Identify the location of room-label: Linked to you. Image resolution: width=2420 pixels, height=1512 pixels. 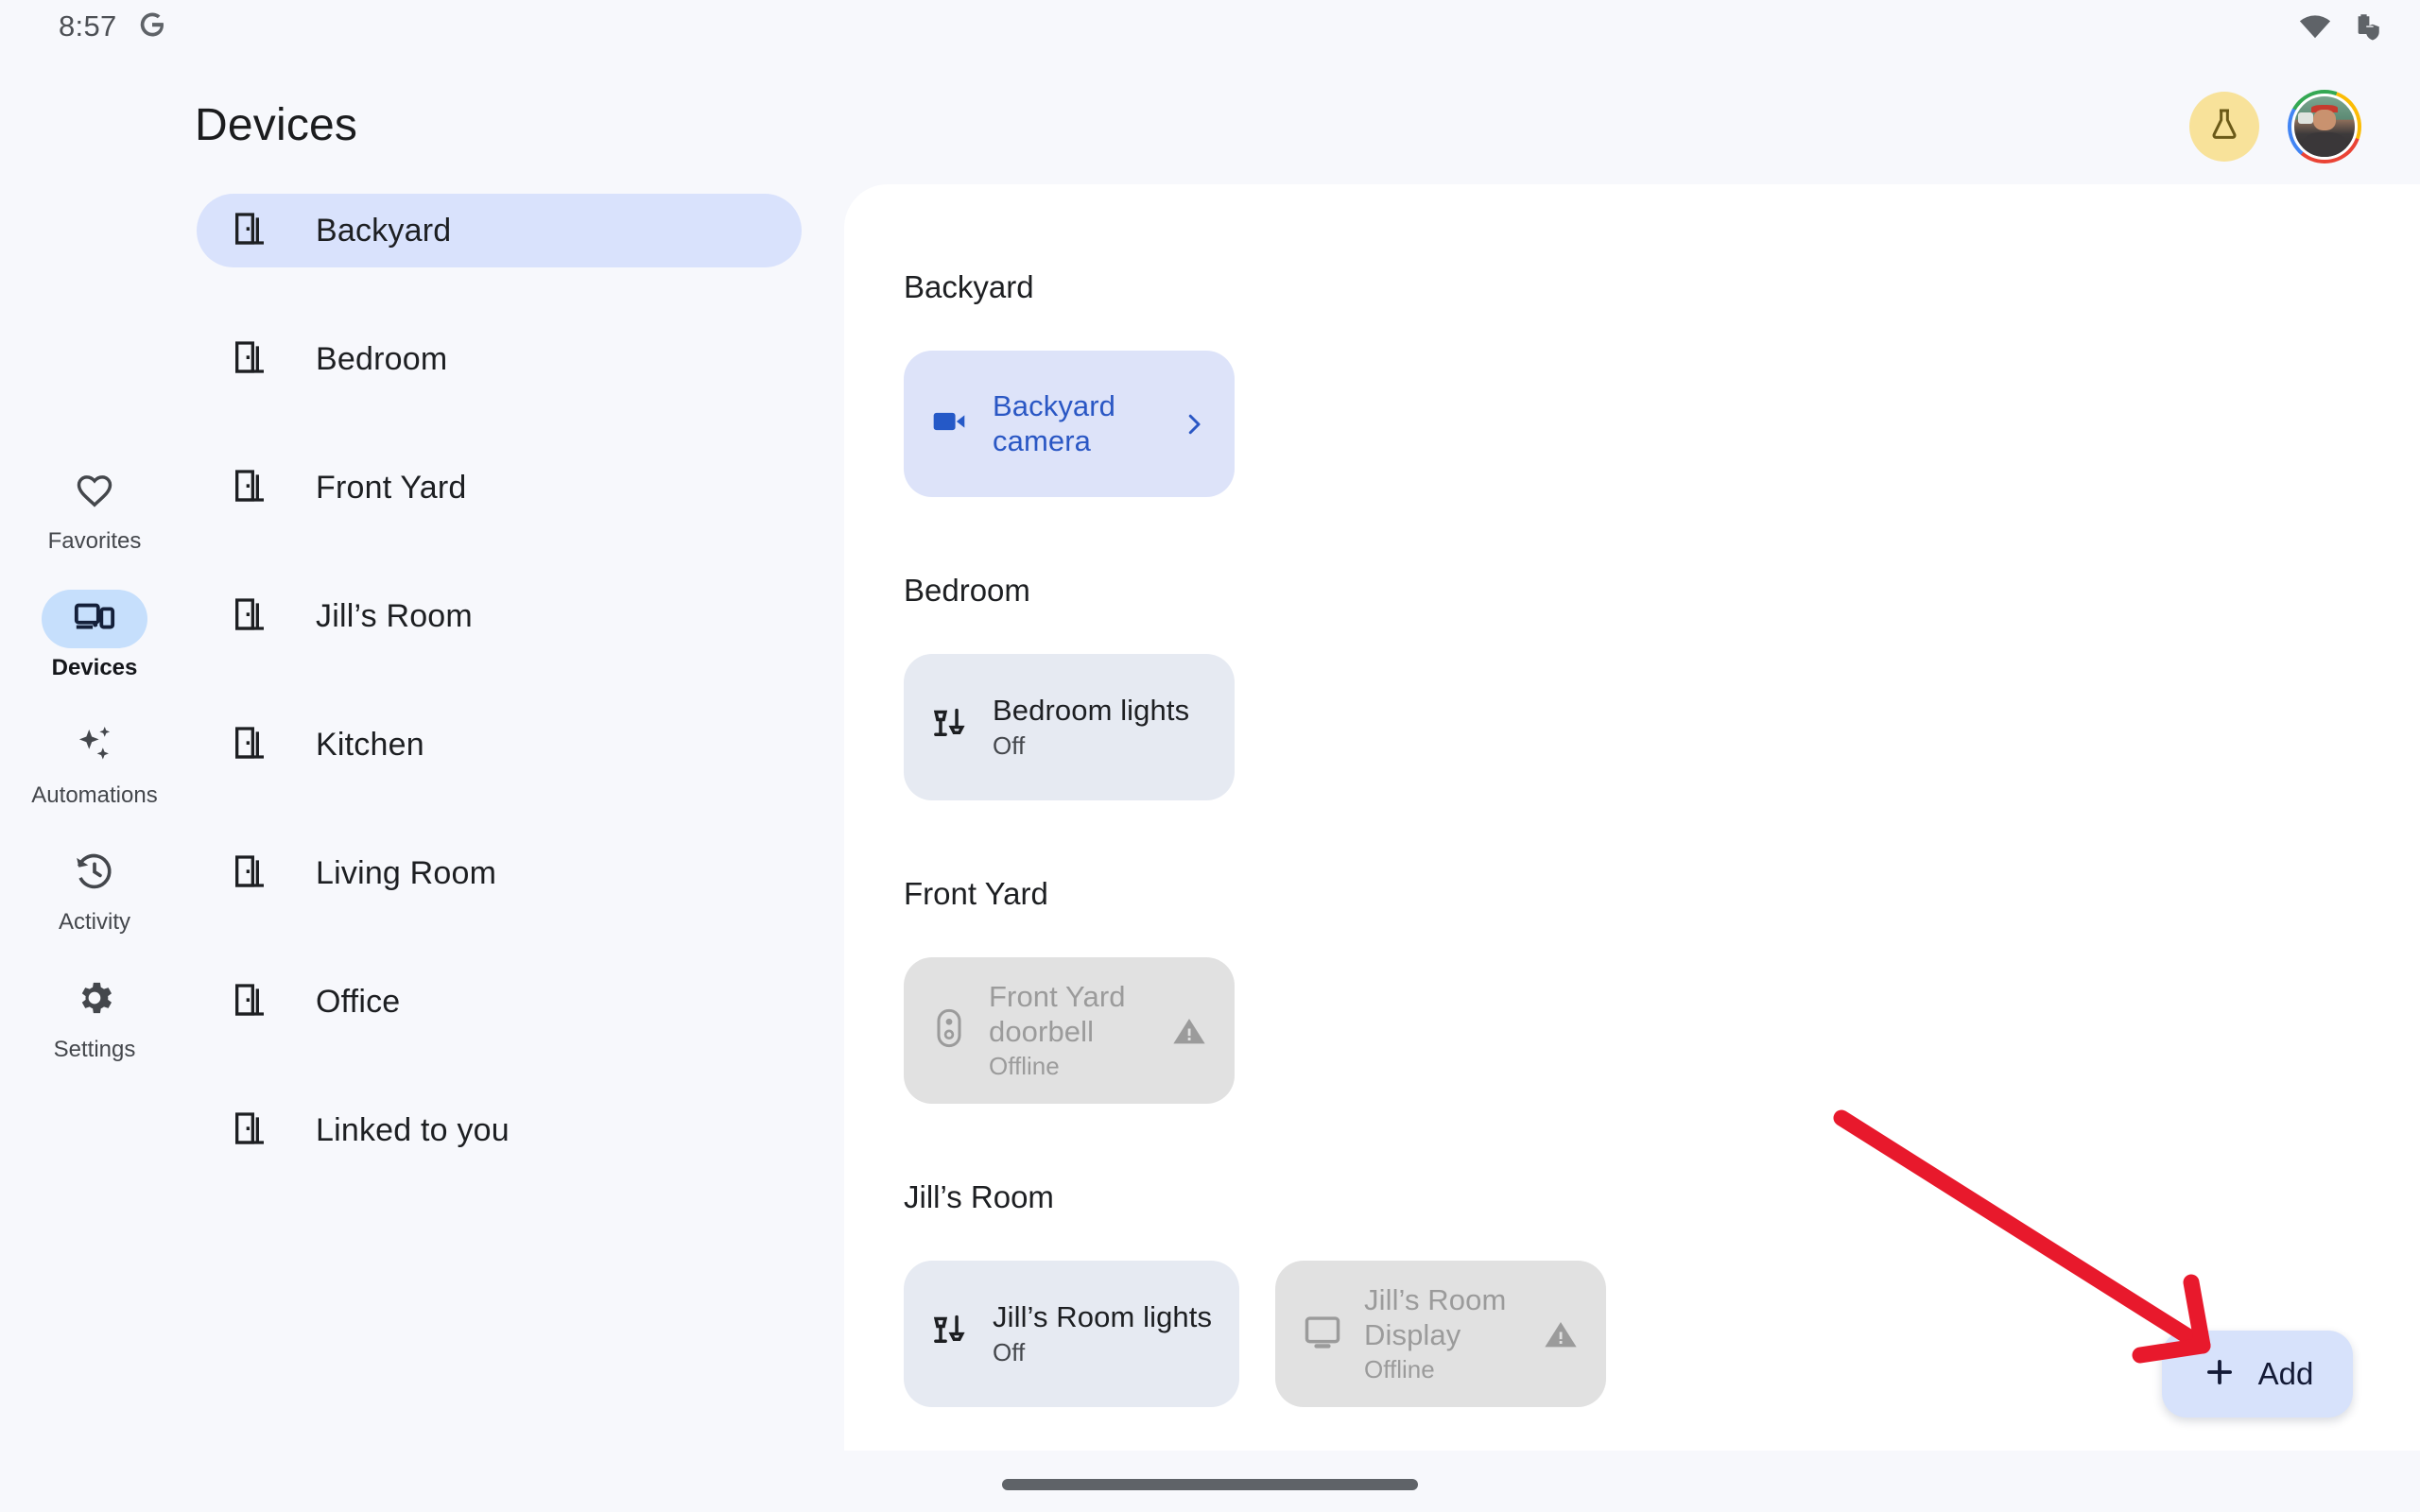
(413, 1129).